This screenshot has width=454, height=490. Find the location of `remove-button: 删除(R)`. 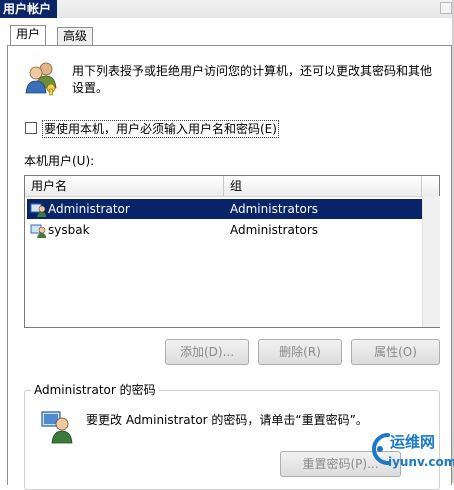

remove-button: 删除(R) is located at coordinates (300, 352).